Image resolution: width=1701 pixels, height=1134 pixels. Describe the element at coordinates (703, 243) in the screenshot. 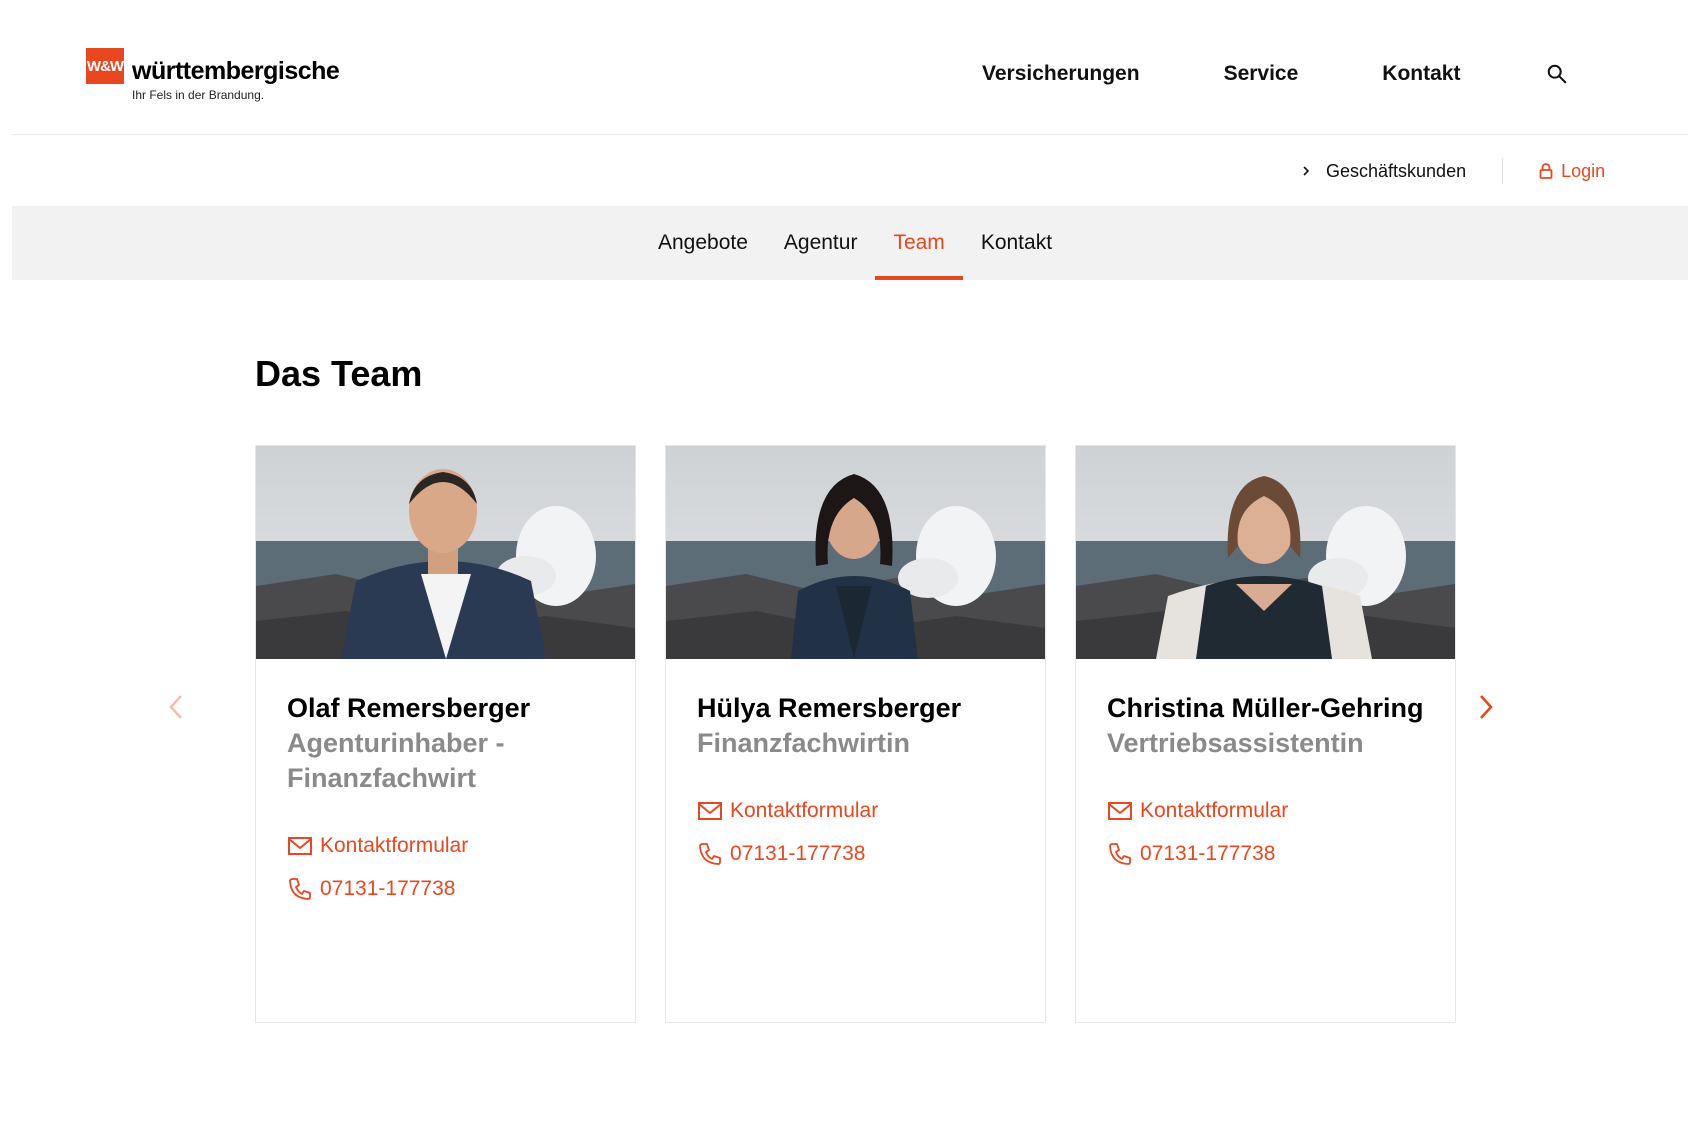

I see `tab-angebote: Angebote` at that location.